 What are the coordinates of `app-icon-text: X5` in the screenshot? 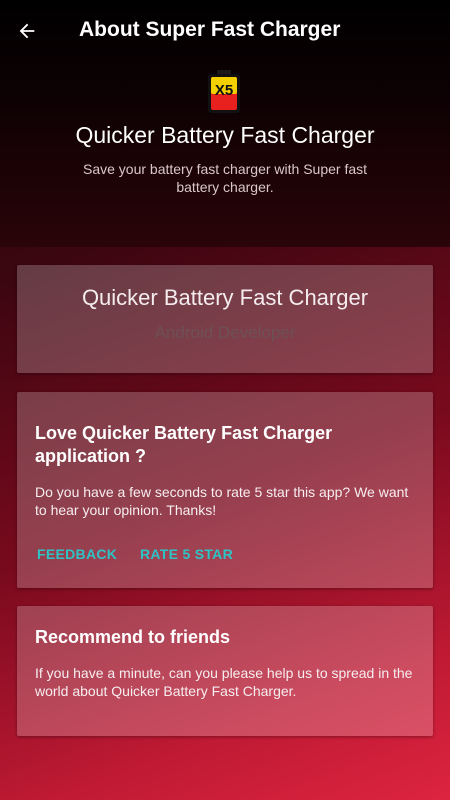 It's located at (224, 90).